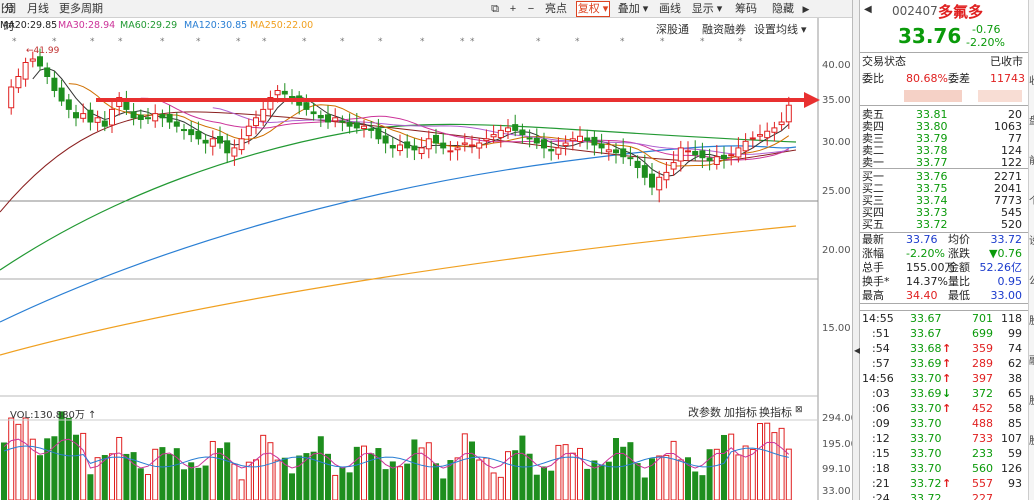  What do you see at coordinates (1031, 119) in the screenshot?
I see `edge-tab: 盘` at bounding box center [1031, 119].